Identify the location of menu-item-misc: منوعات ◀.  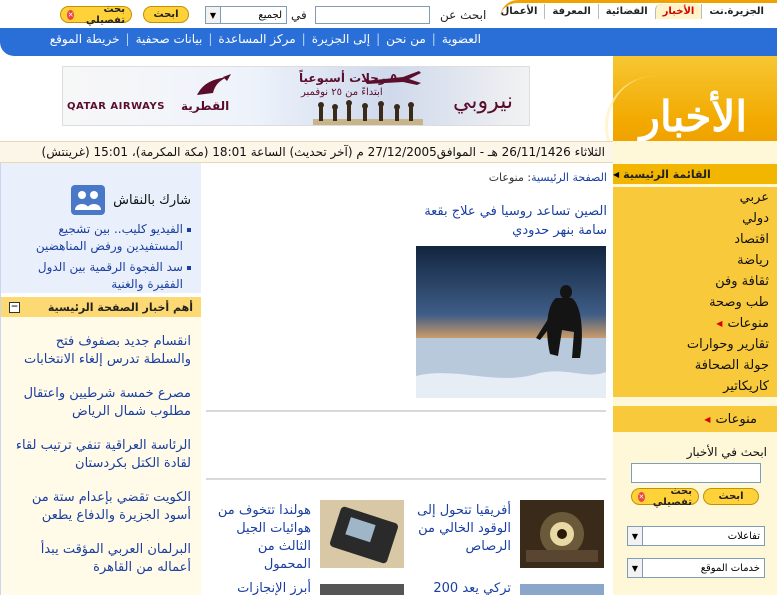
(695, 323).